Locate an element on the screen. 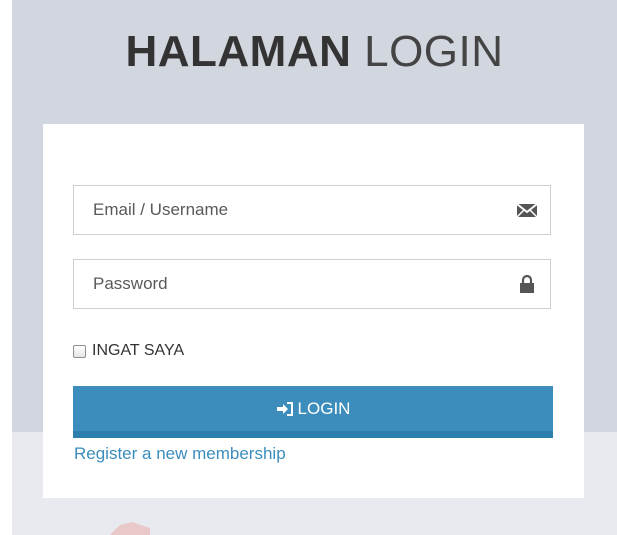 The image size is (617, 535). password-input is located at coordinates (293, 284).